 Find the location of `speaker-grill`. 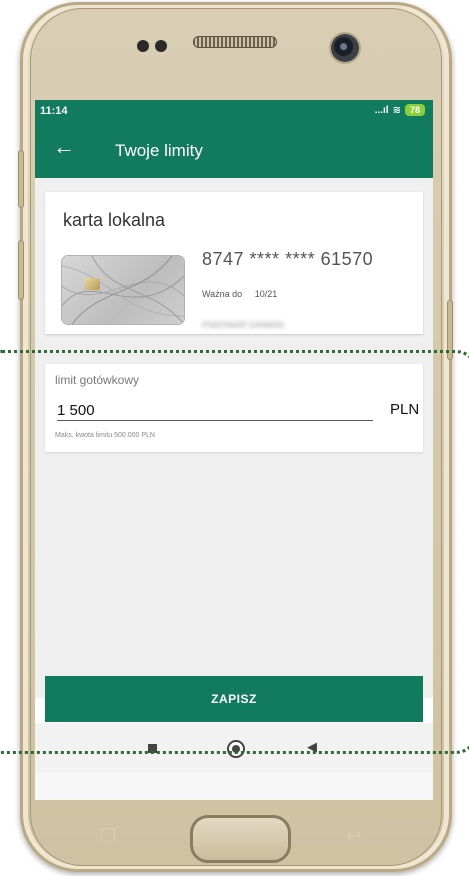

speaker-grill is located at coordinates (235, 42).